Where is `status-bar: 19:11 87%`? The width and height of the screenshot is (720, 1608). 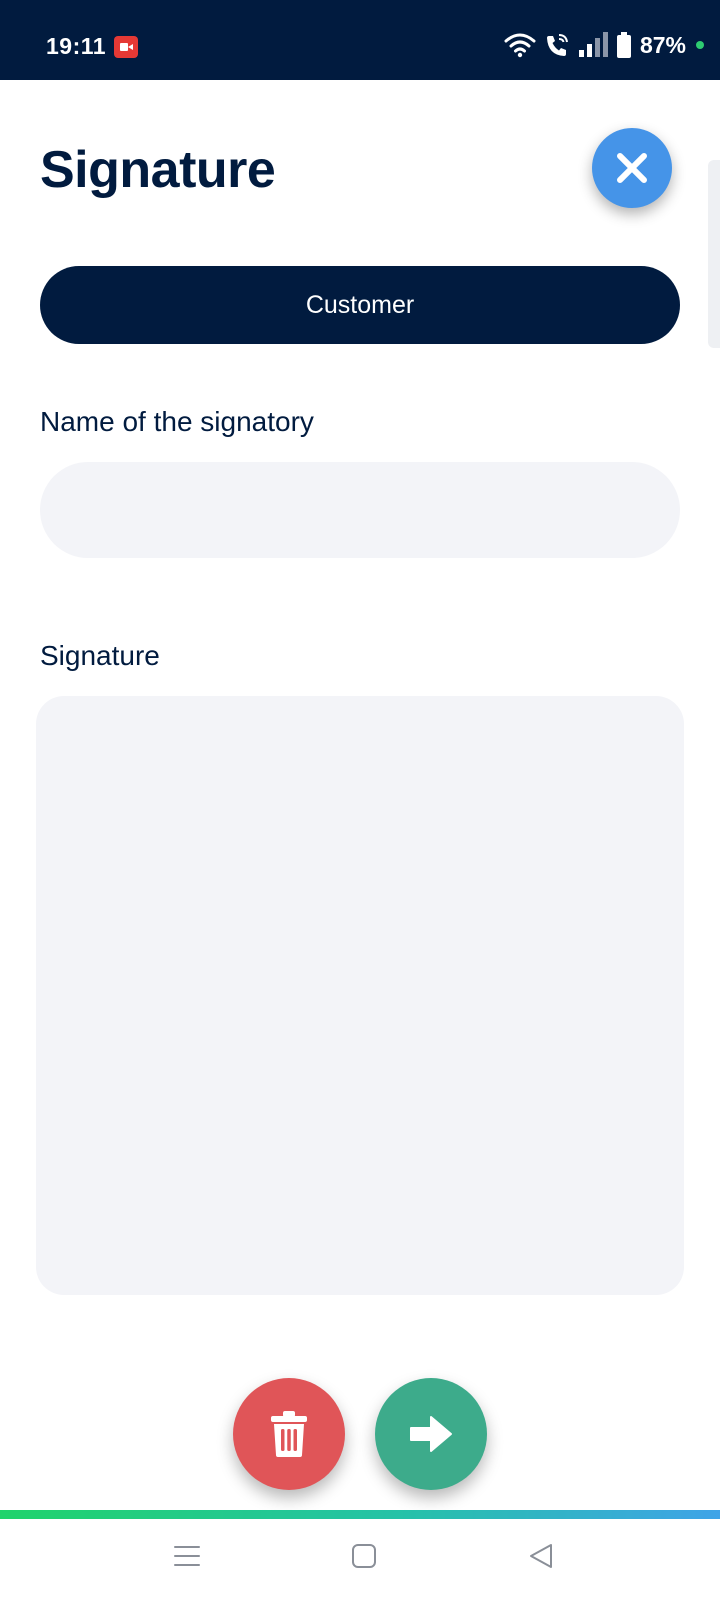 status-bar: 19:11 87% is located at coordinates (360, 40).